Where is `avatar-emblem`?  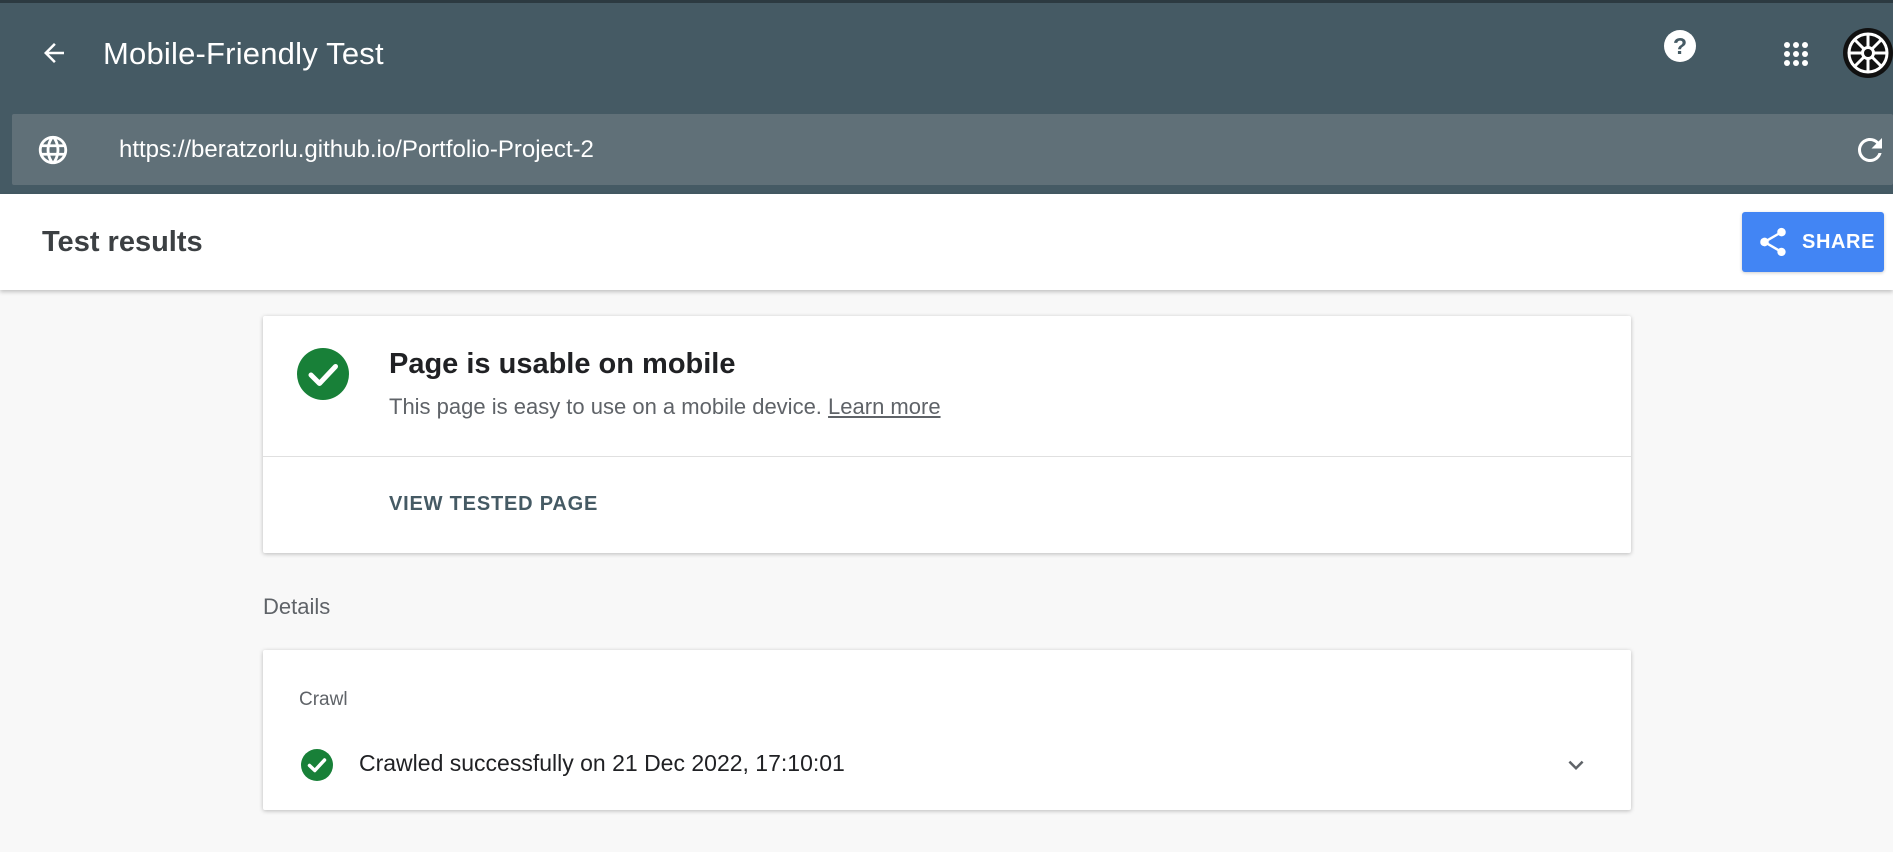 avatar-emblem is located at coordinates (1868, 53).